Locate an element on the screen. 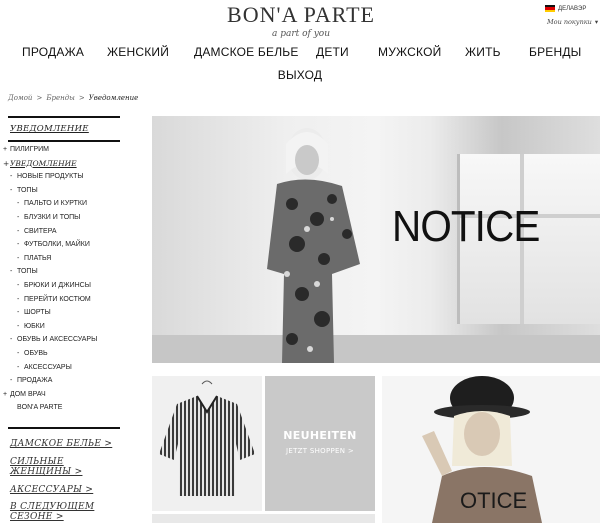 This screenshot has height=523, width=600. my-purchases-link: Мои покупки is located at coordinates (572, 22).